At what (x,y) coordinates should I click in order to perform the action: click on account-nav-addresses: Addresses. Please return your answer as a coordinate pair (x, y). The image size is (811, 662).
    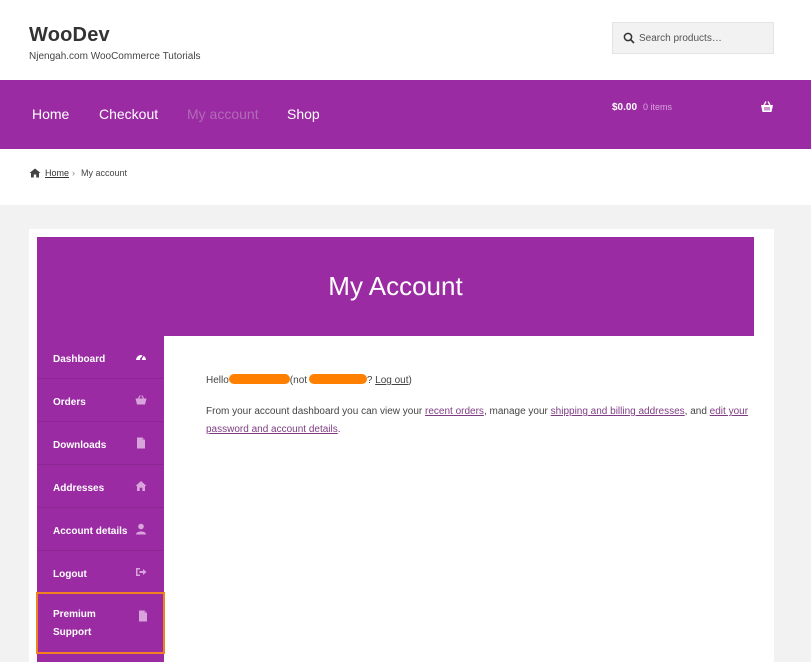
    Looking at the image, I should click on (100, 486).